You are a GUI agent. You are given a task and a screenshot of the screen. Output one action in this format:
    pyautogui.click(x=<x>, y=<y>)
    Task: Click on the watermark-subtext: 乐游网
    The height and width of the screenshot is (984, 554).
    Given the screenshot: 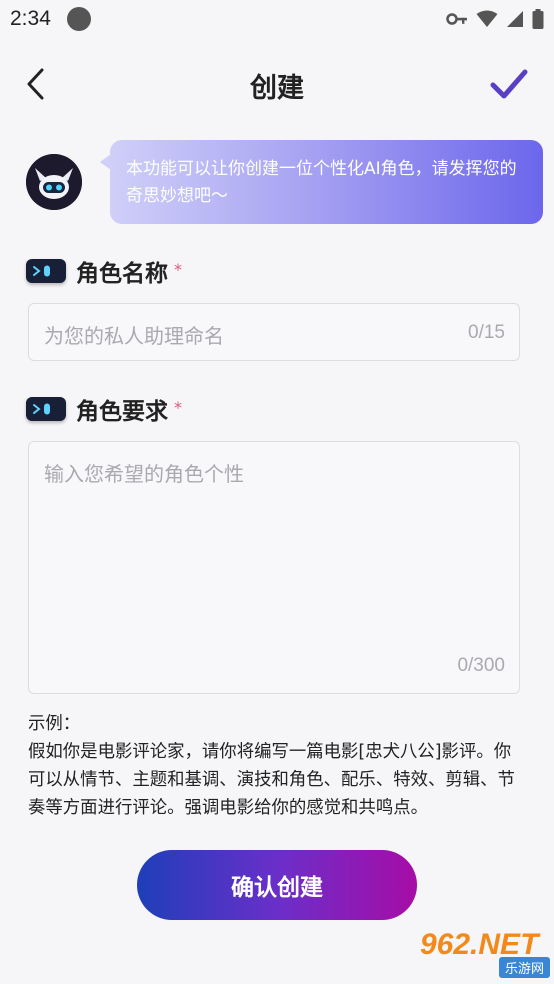 What is the action you would take?
    pyautogui.click(x=524, y=967)
    